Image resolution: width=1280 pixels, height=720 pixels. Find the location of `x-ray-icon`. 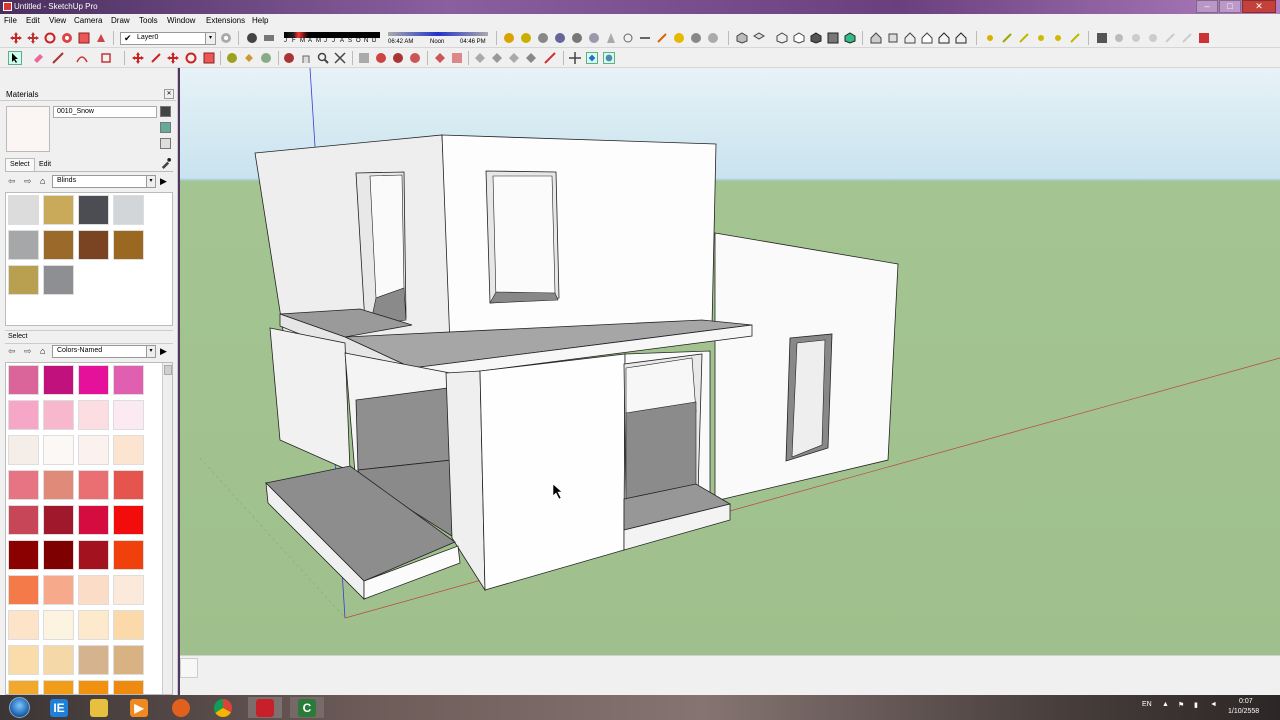

x-ray-icon is located at coordinates (364, 58).